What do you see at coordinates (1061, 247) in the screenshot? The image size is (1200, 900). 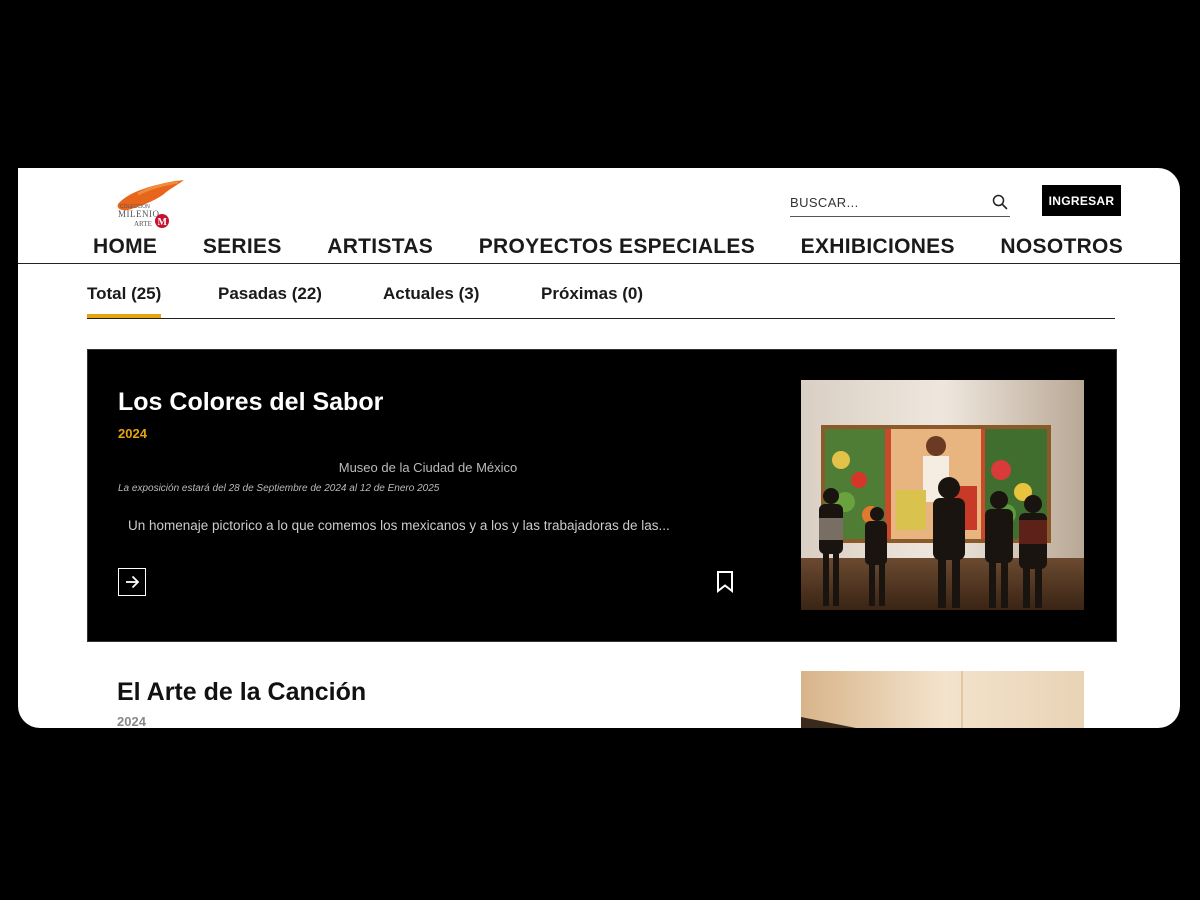 I see `nav-item-nosotros: NOSOTROS` at bounding box center [1061, 247].